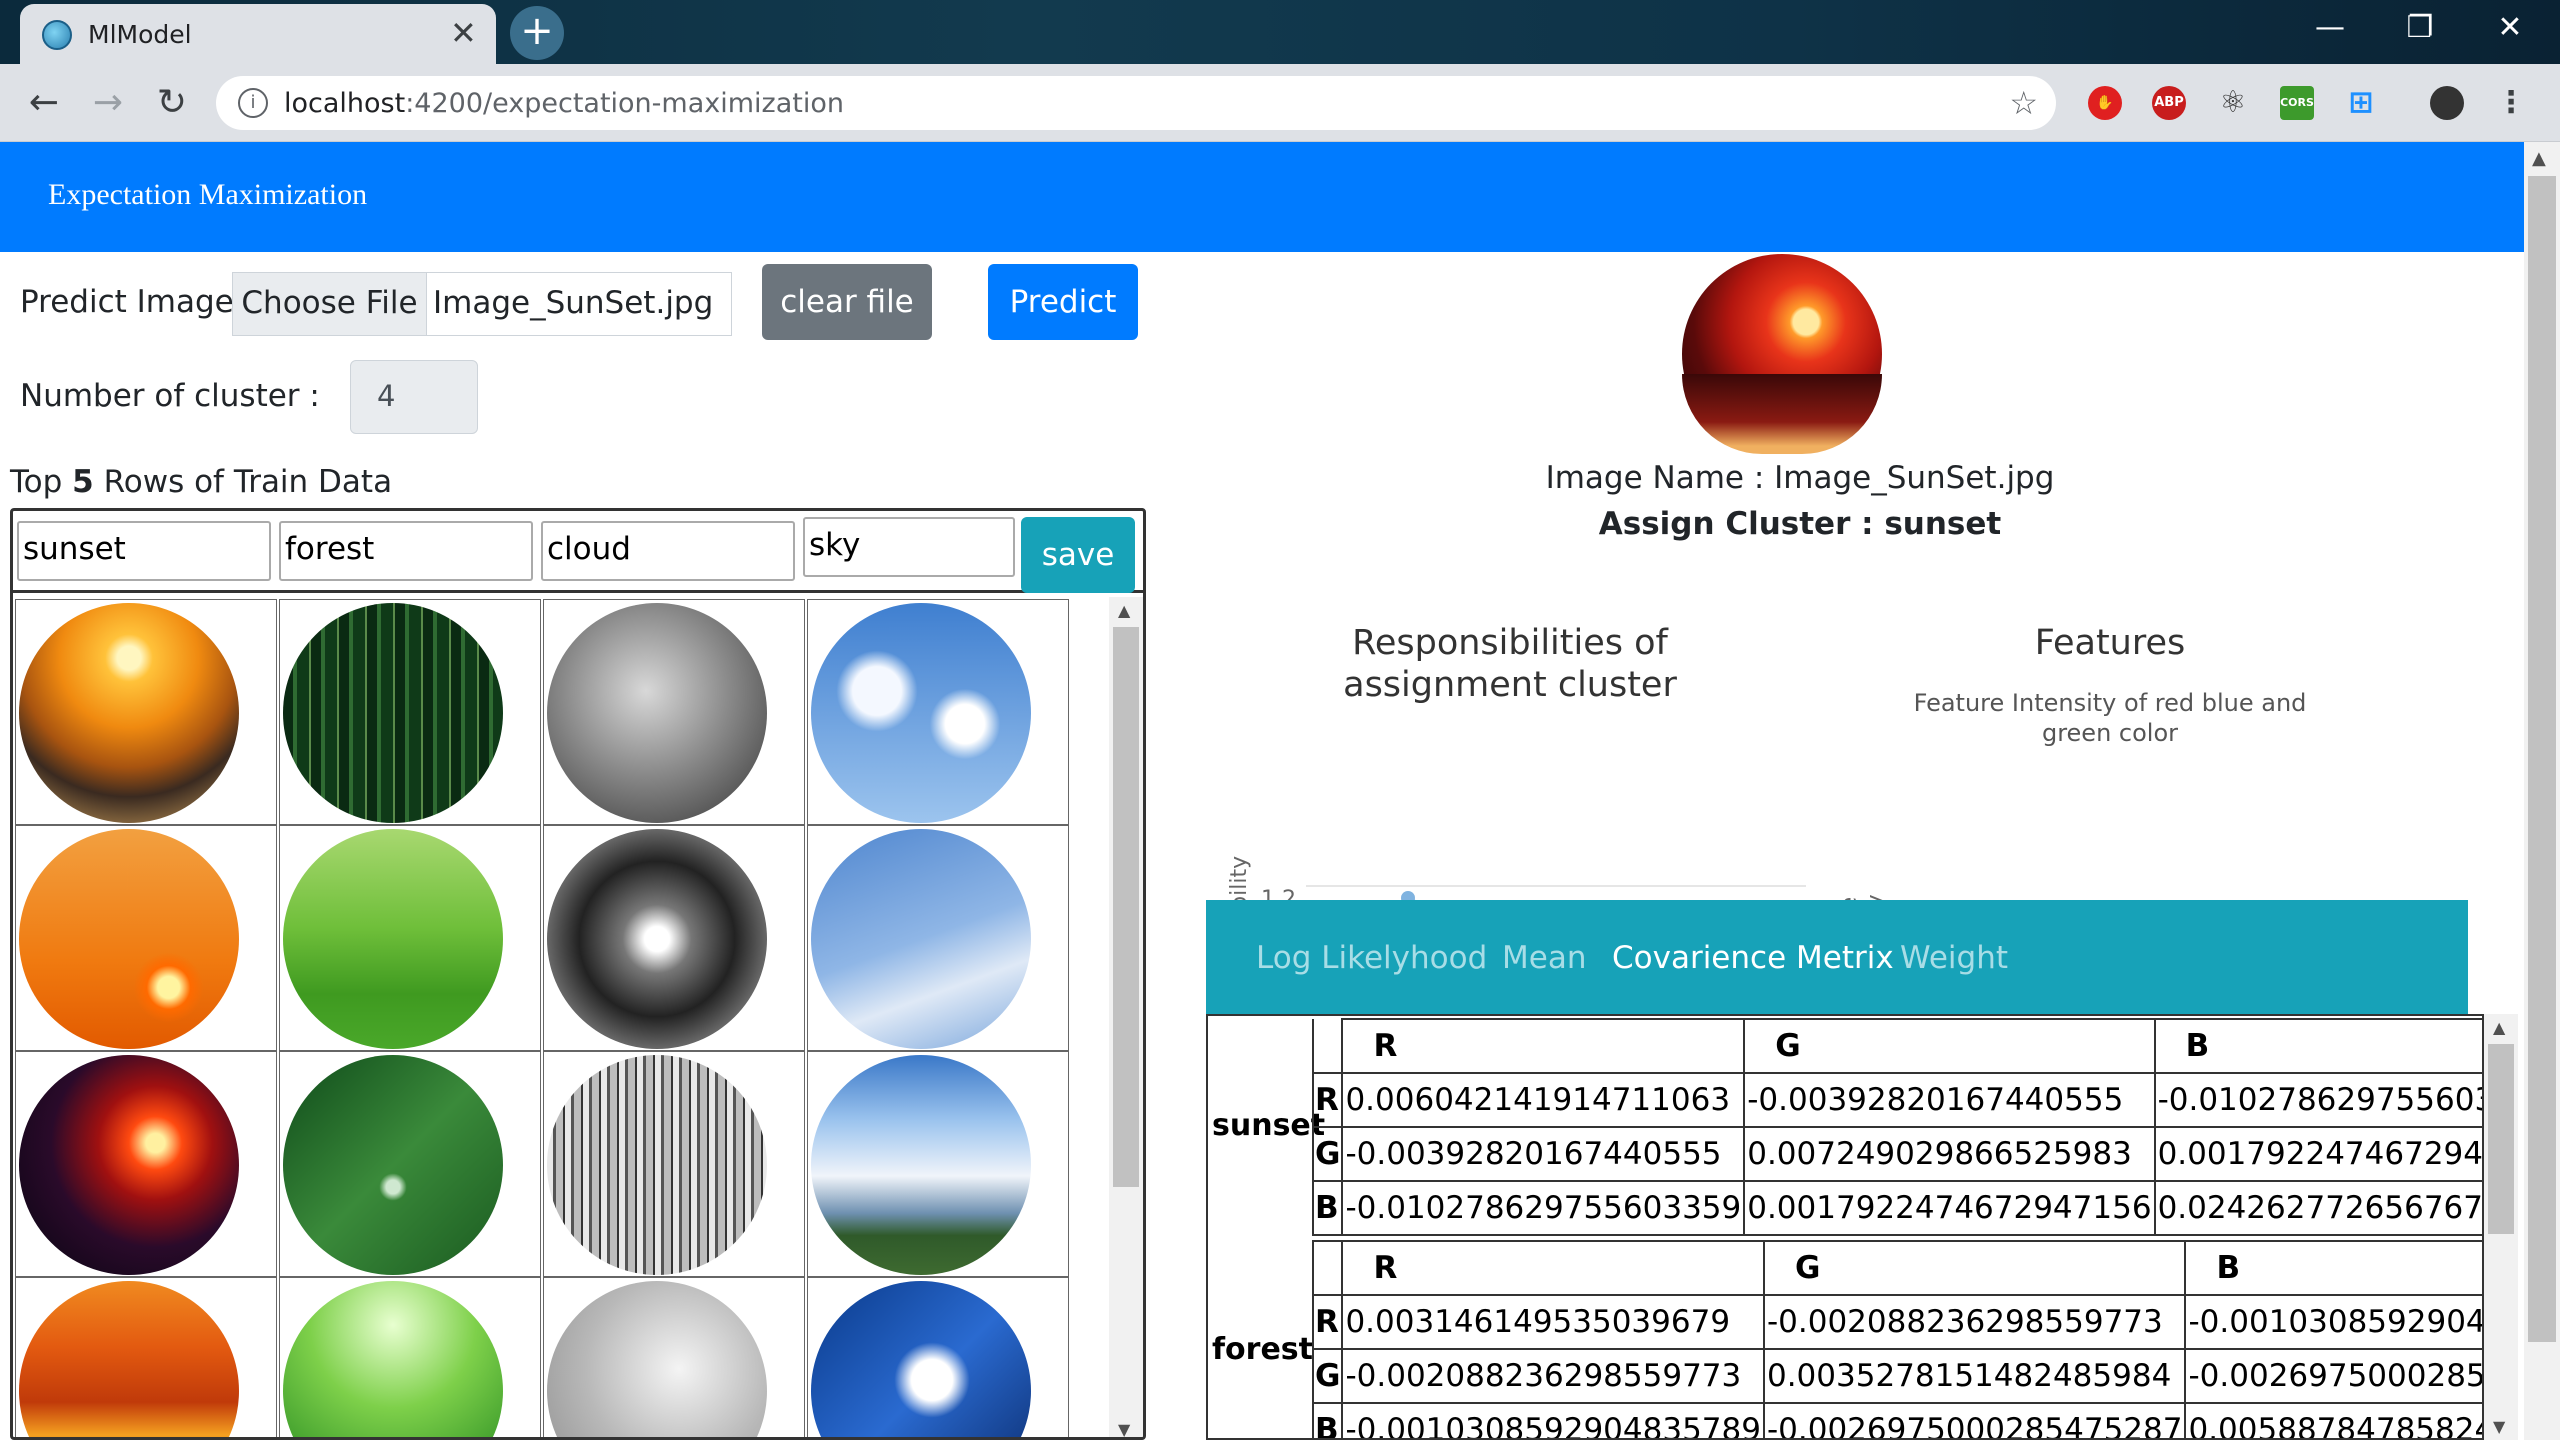 The image size is (2560, 1440). I want to click on covariance-scrollbar: ▲ ▼, so click(2501, 1227).